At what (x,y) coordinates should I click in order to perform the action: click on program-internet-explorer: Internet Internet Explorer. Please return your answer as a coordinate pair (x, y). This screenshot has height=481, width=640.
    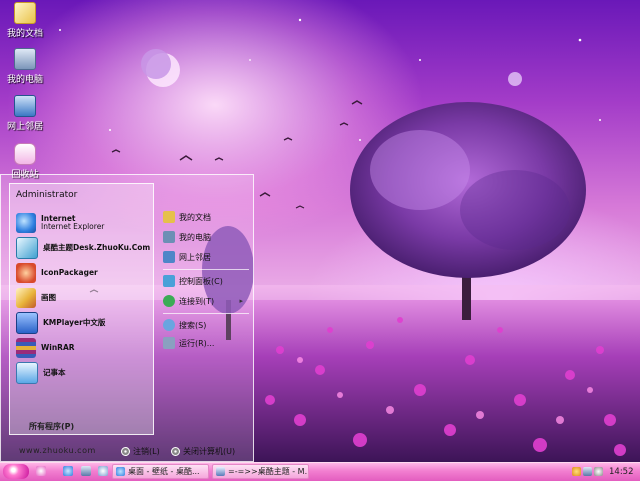
    Looking at the image, I should click on (83, 223).